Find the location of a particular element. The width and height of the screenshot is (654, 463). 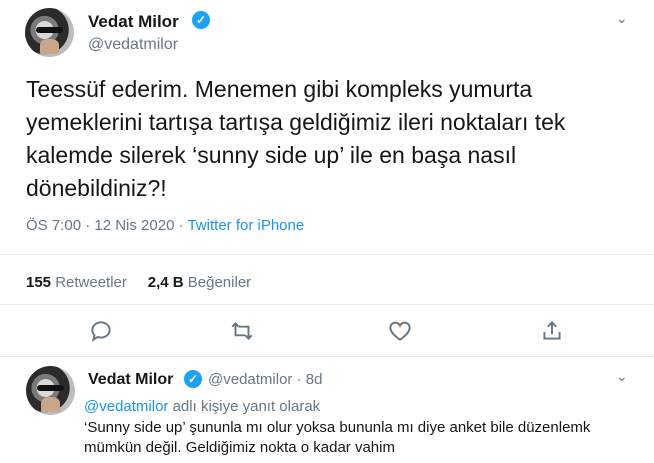

reply-author-avatar is located at coordinates (50, 390).